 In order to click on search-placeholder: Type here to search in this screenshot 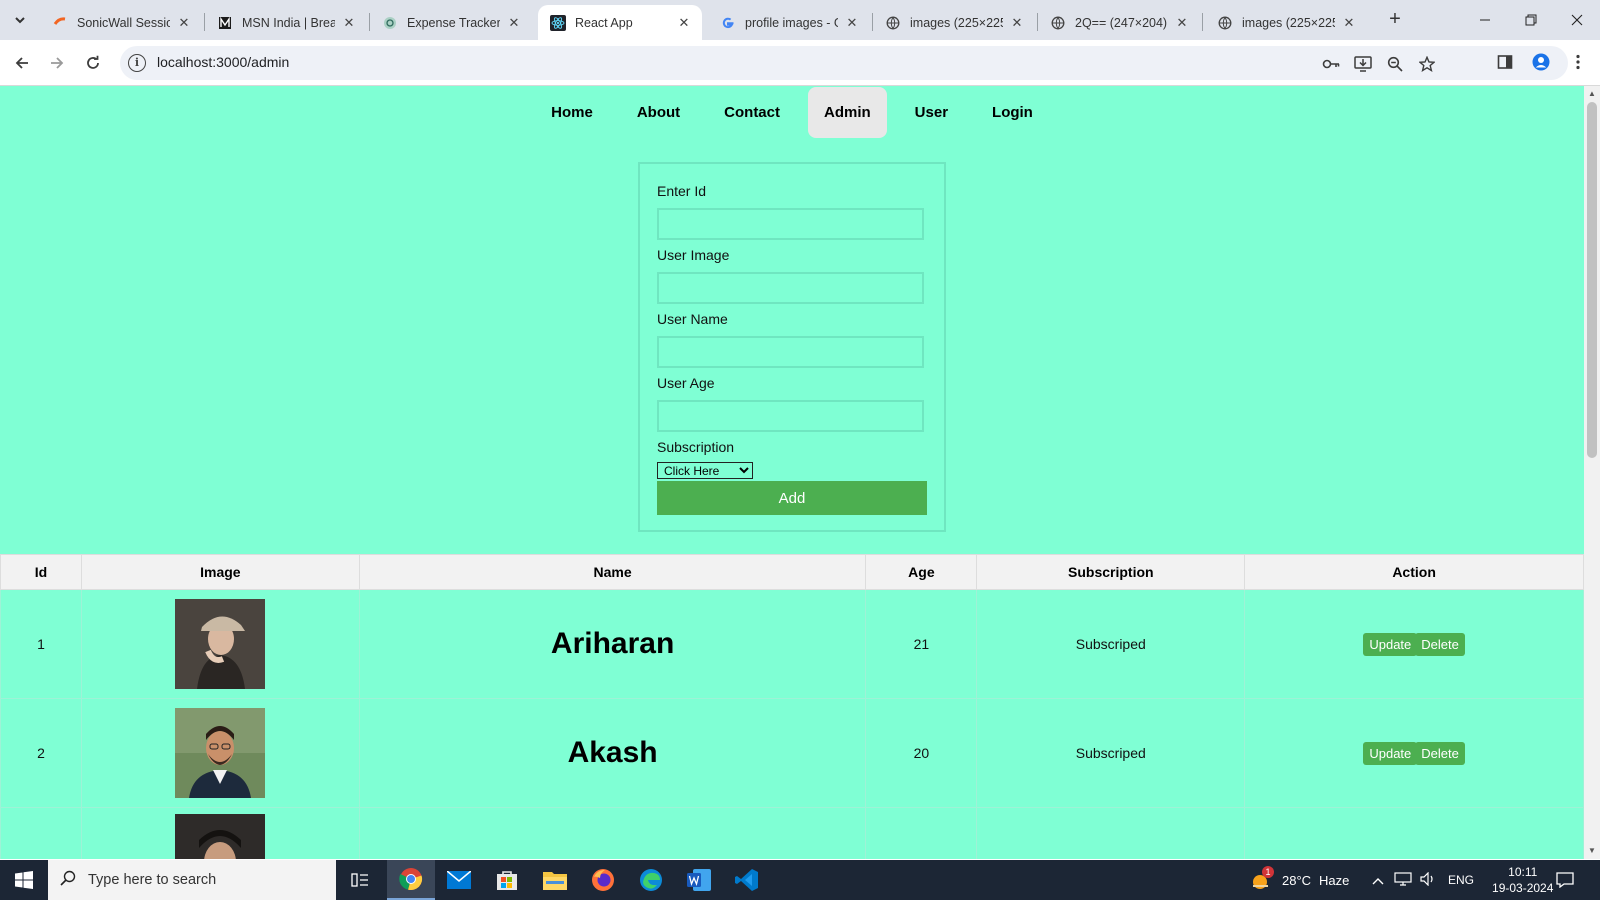, I will do `click(152, 880)`.